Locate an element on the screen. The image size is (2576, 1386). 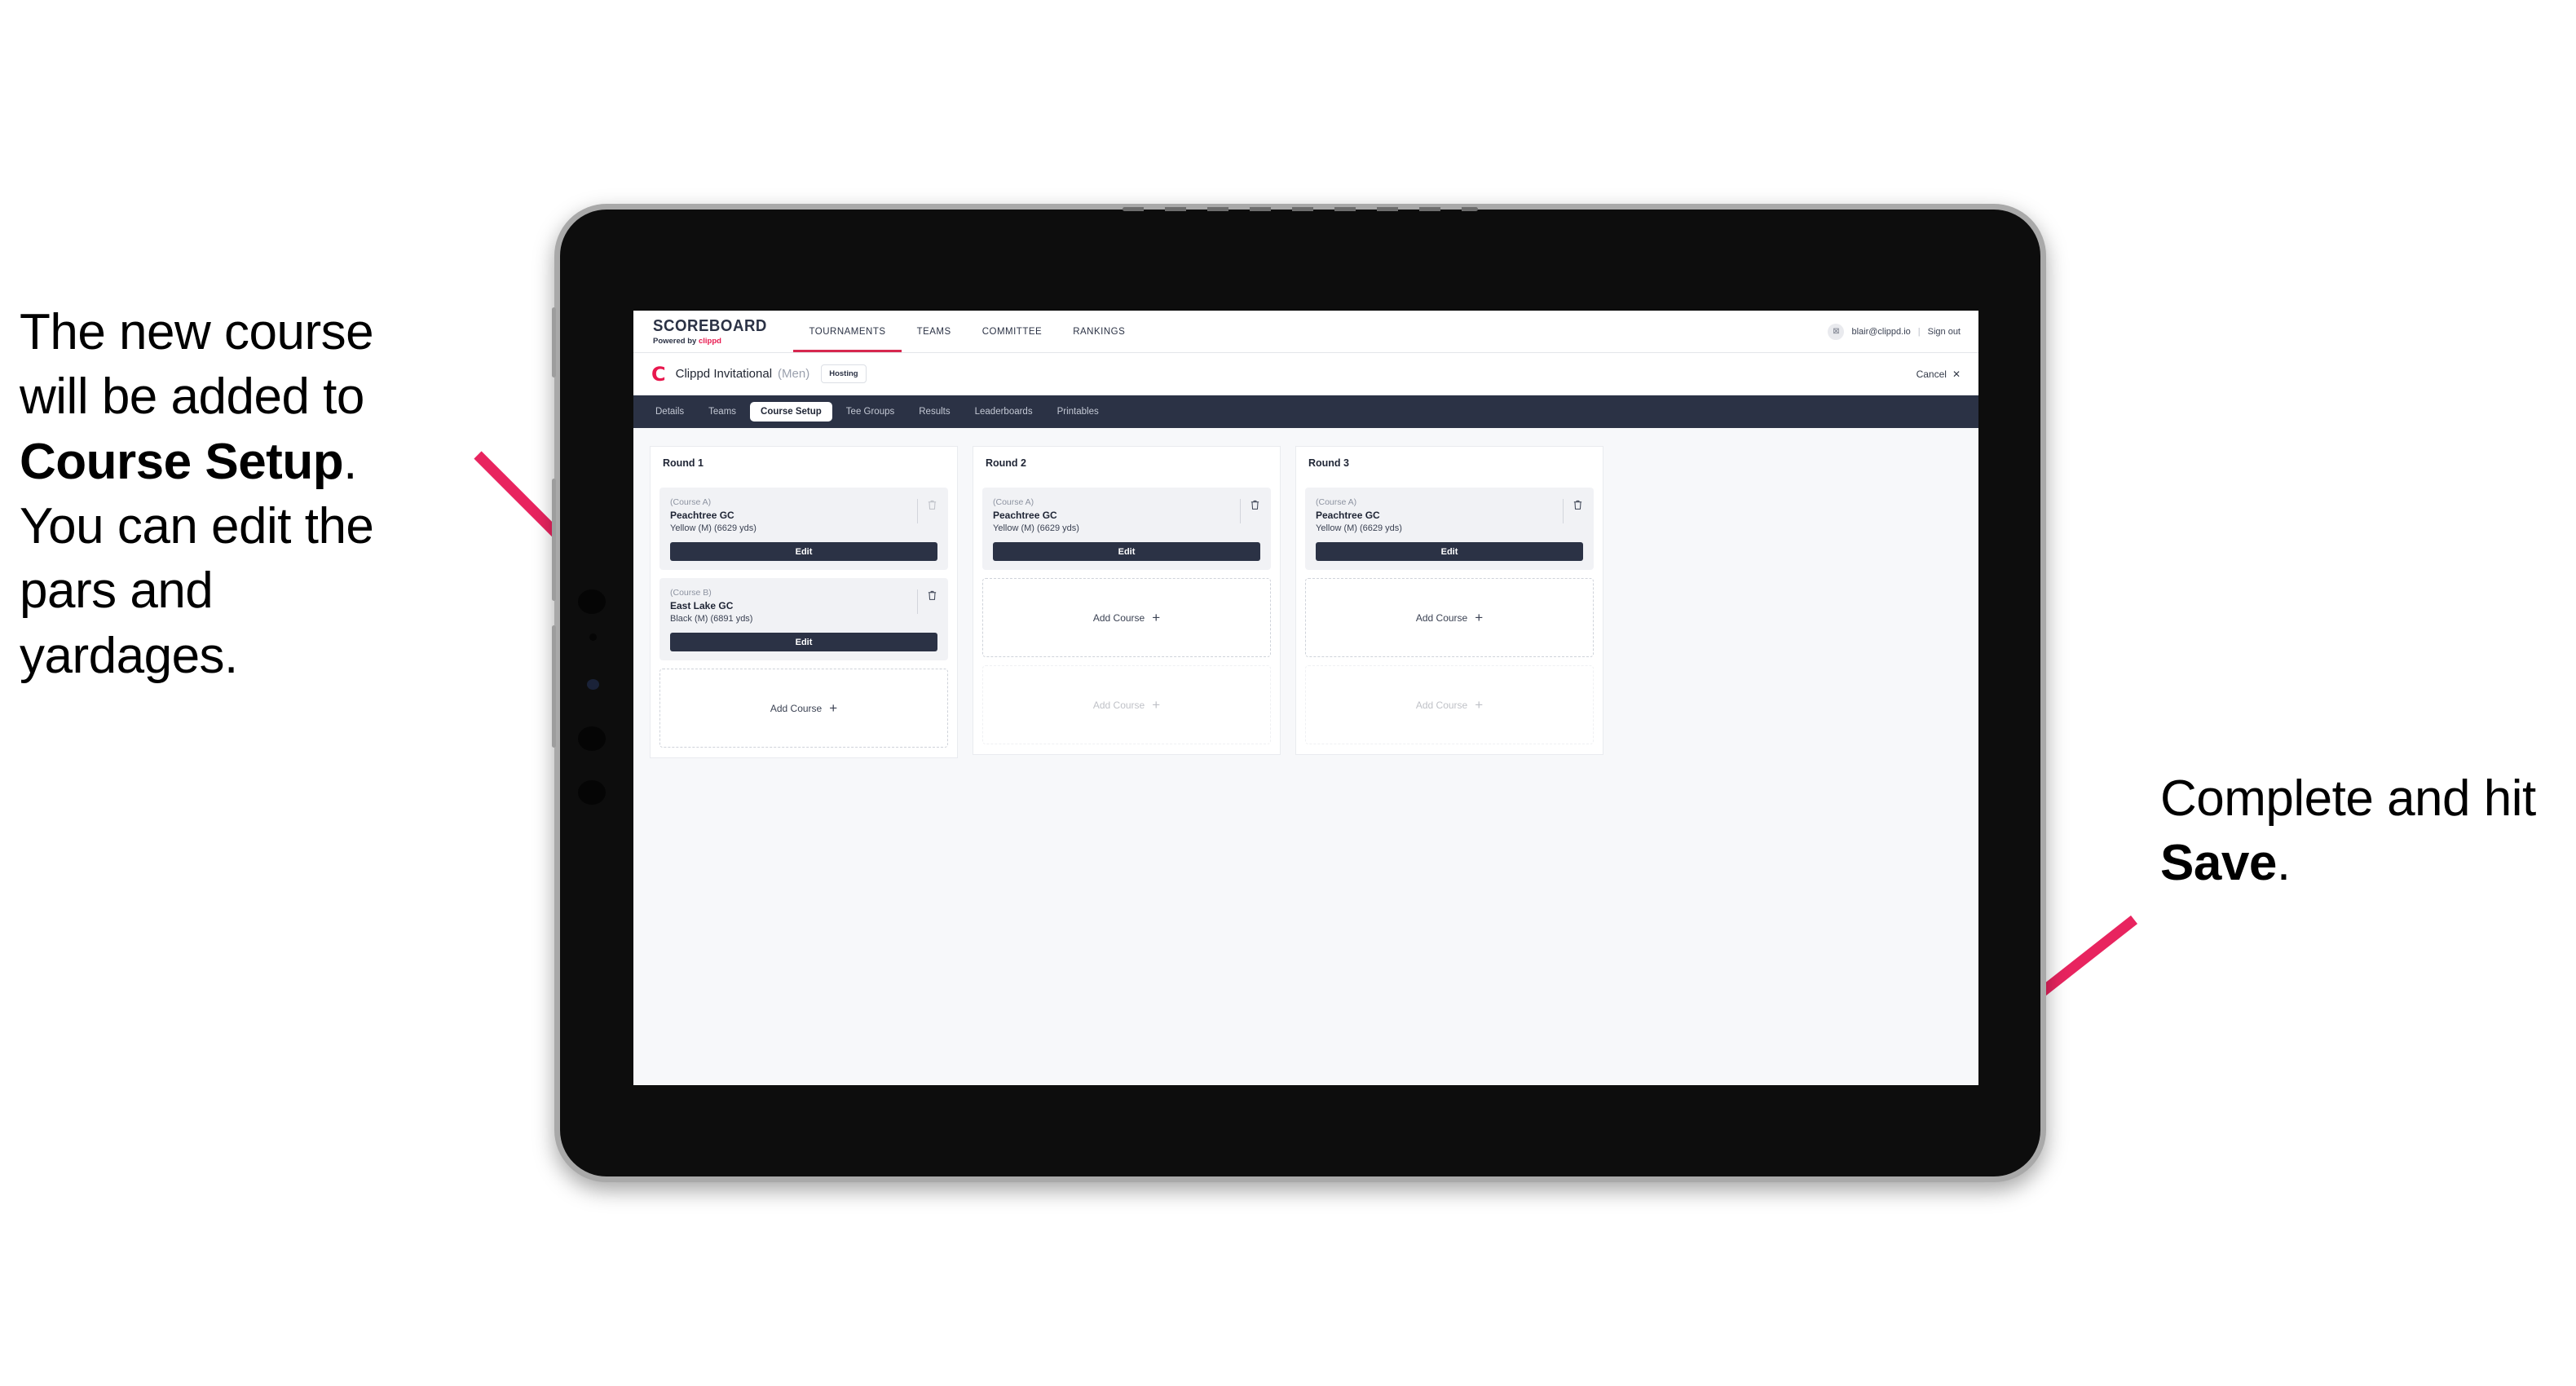
close-icon: ✕ is located at coordinates (1956, 374).